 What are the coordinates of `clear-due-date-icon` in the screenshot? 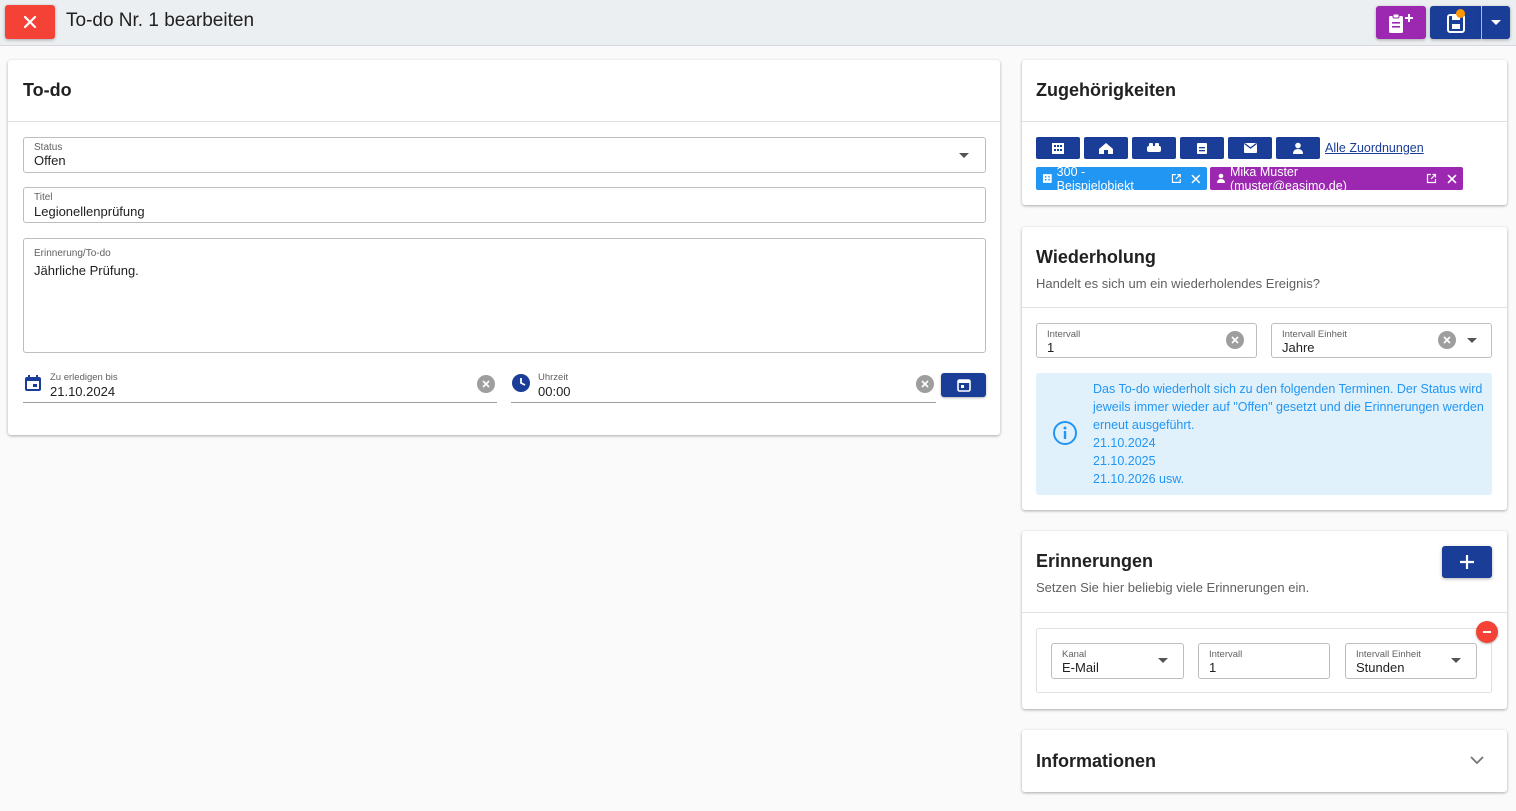 It's located at (486, 384).